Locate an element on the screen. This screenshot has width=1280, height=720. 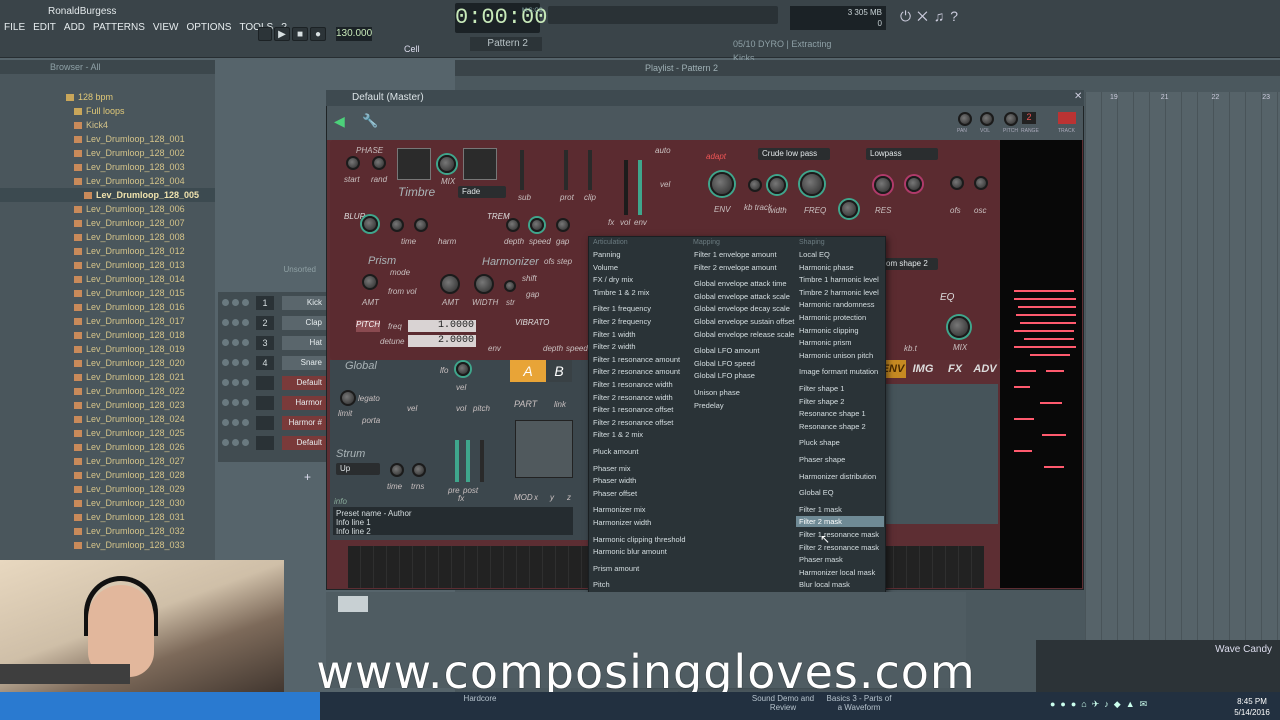
blur-time-knob is located at coordinates (397, 225).